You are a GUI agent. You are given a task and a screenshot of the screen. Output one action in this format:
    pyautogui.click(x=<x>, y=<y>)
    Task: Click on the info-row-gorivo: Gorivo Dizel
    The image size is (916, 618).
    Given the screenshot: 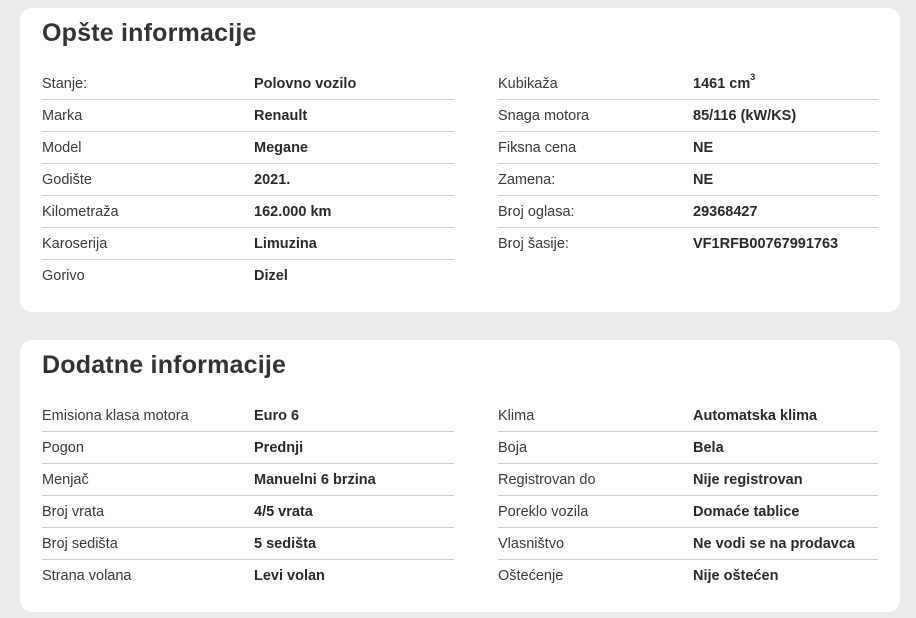 What is the action you would take?
    pyautogui.click(x=248, y=276)
    